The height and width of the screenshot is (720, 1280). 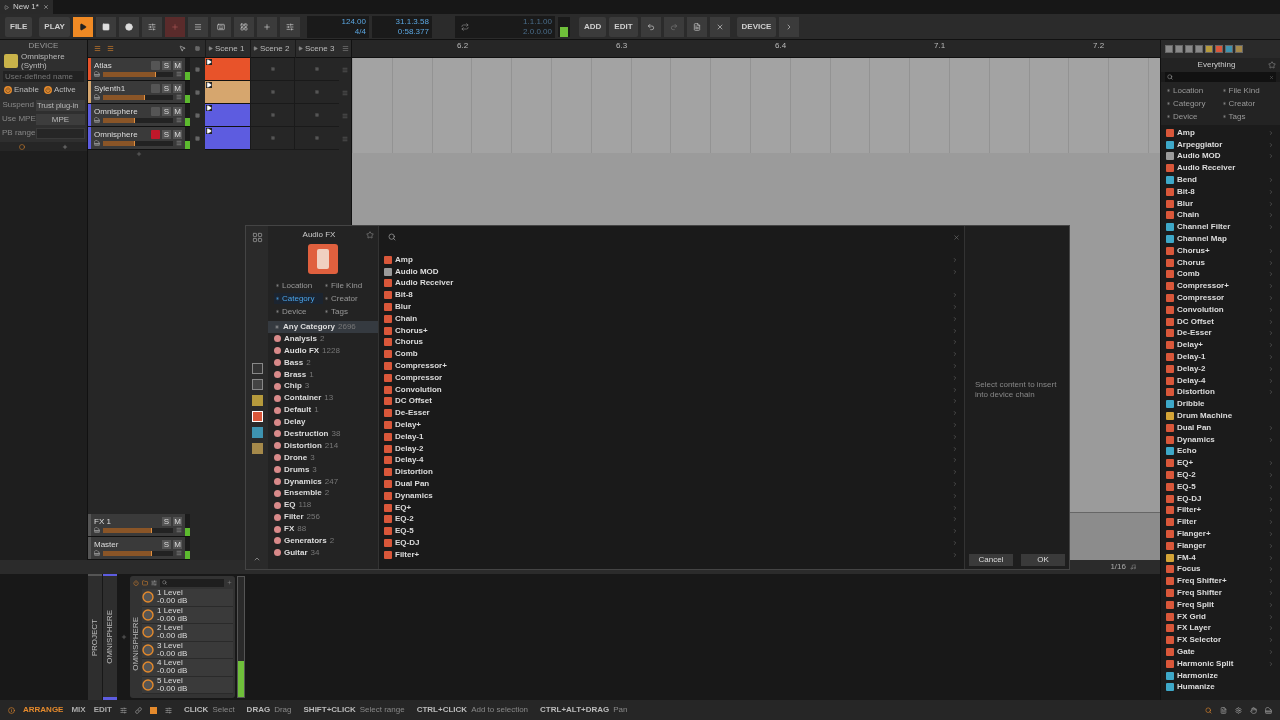 I want to click on undo-button, so click(x=650, y=26).